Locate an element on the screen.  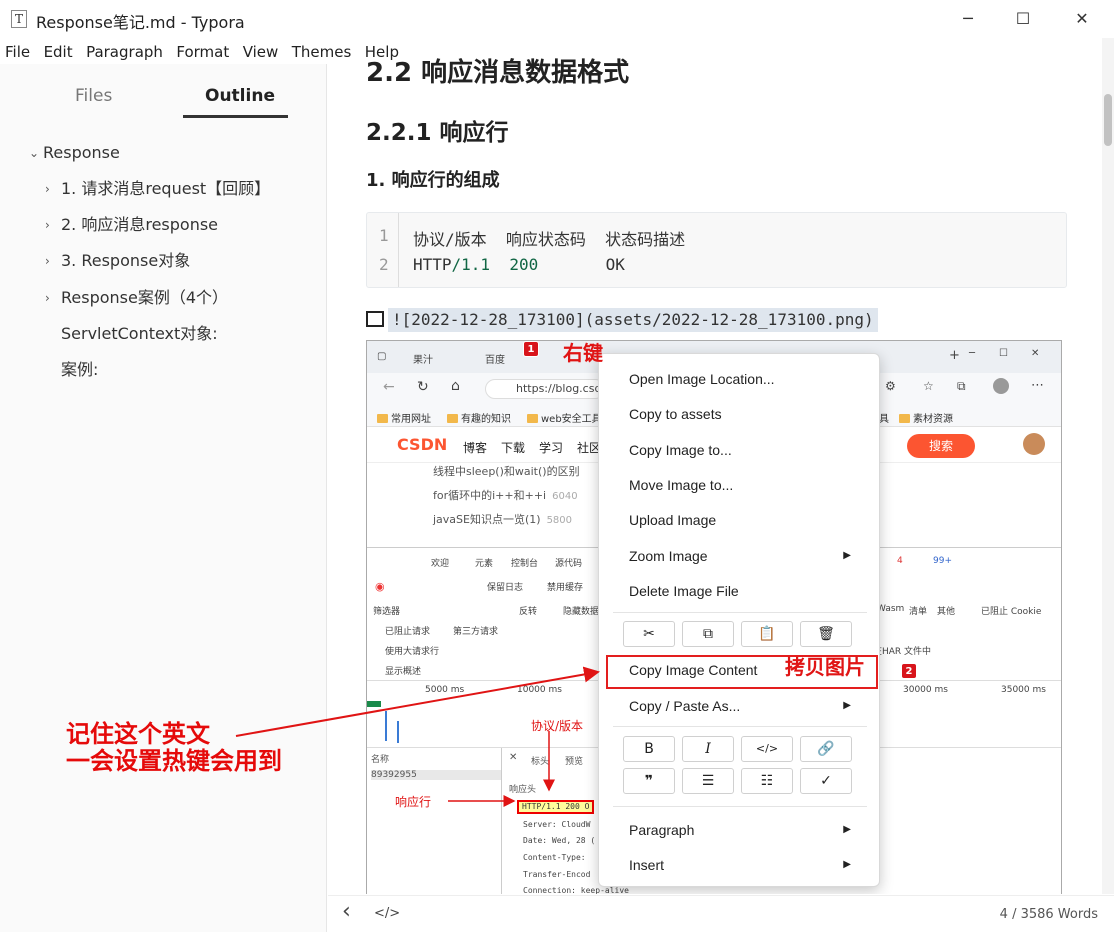
toggle-sidebar-icon: ‹ is located at coordinates (346, 911).